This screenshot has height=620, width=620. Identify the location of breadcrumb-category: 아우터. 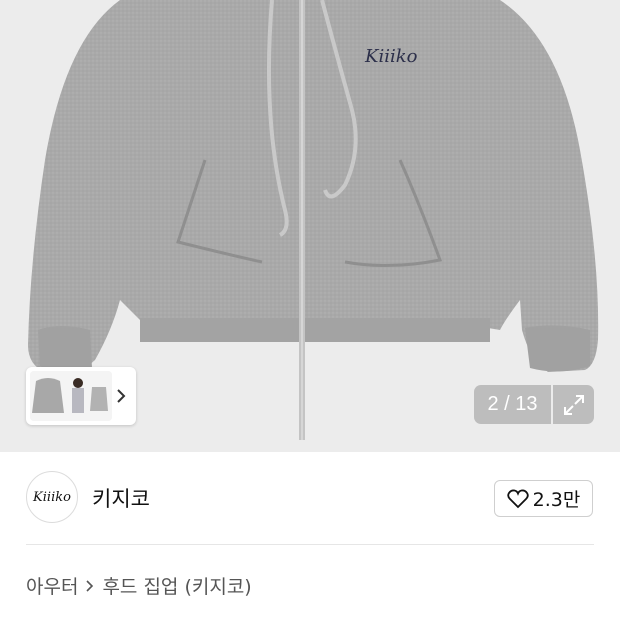
(52, 585).